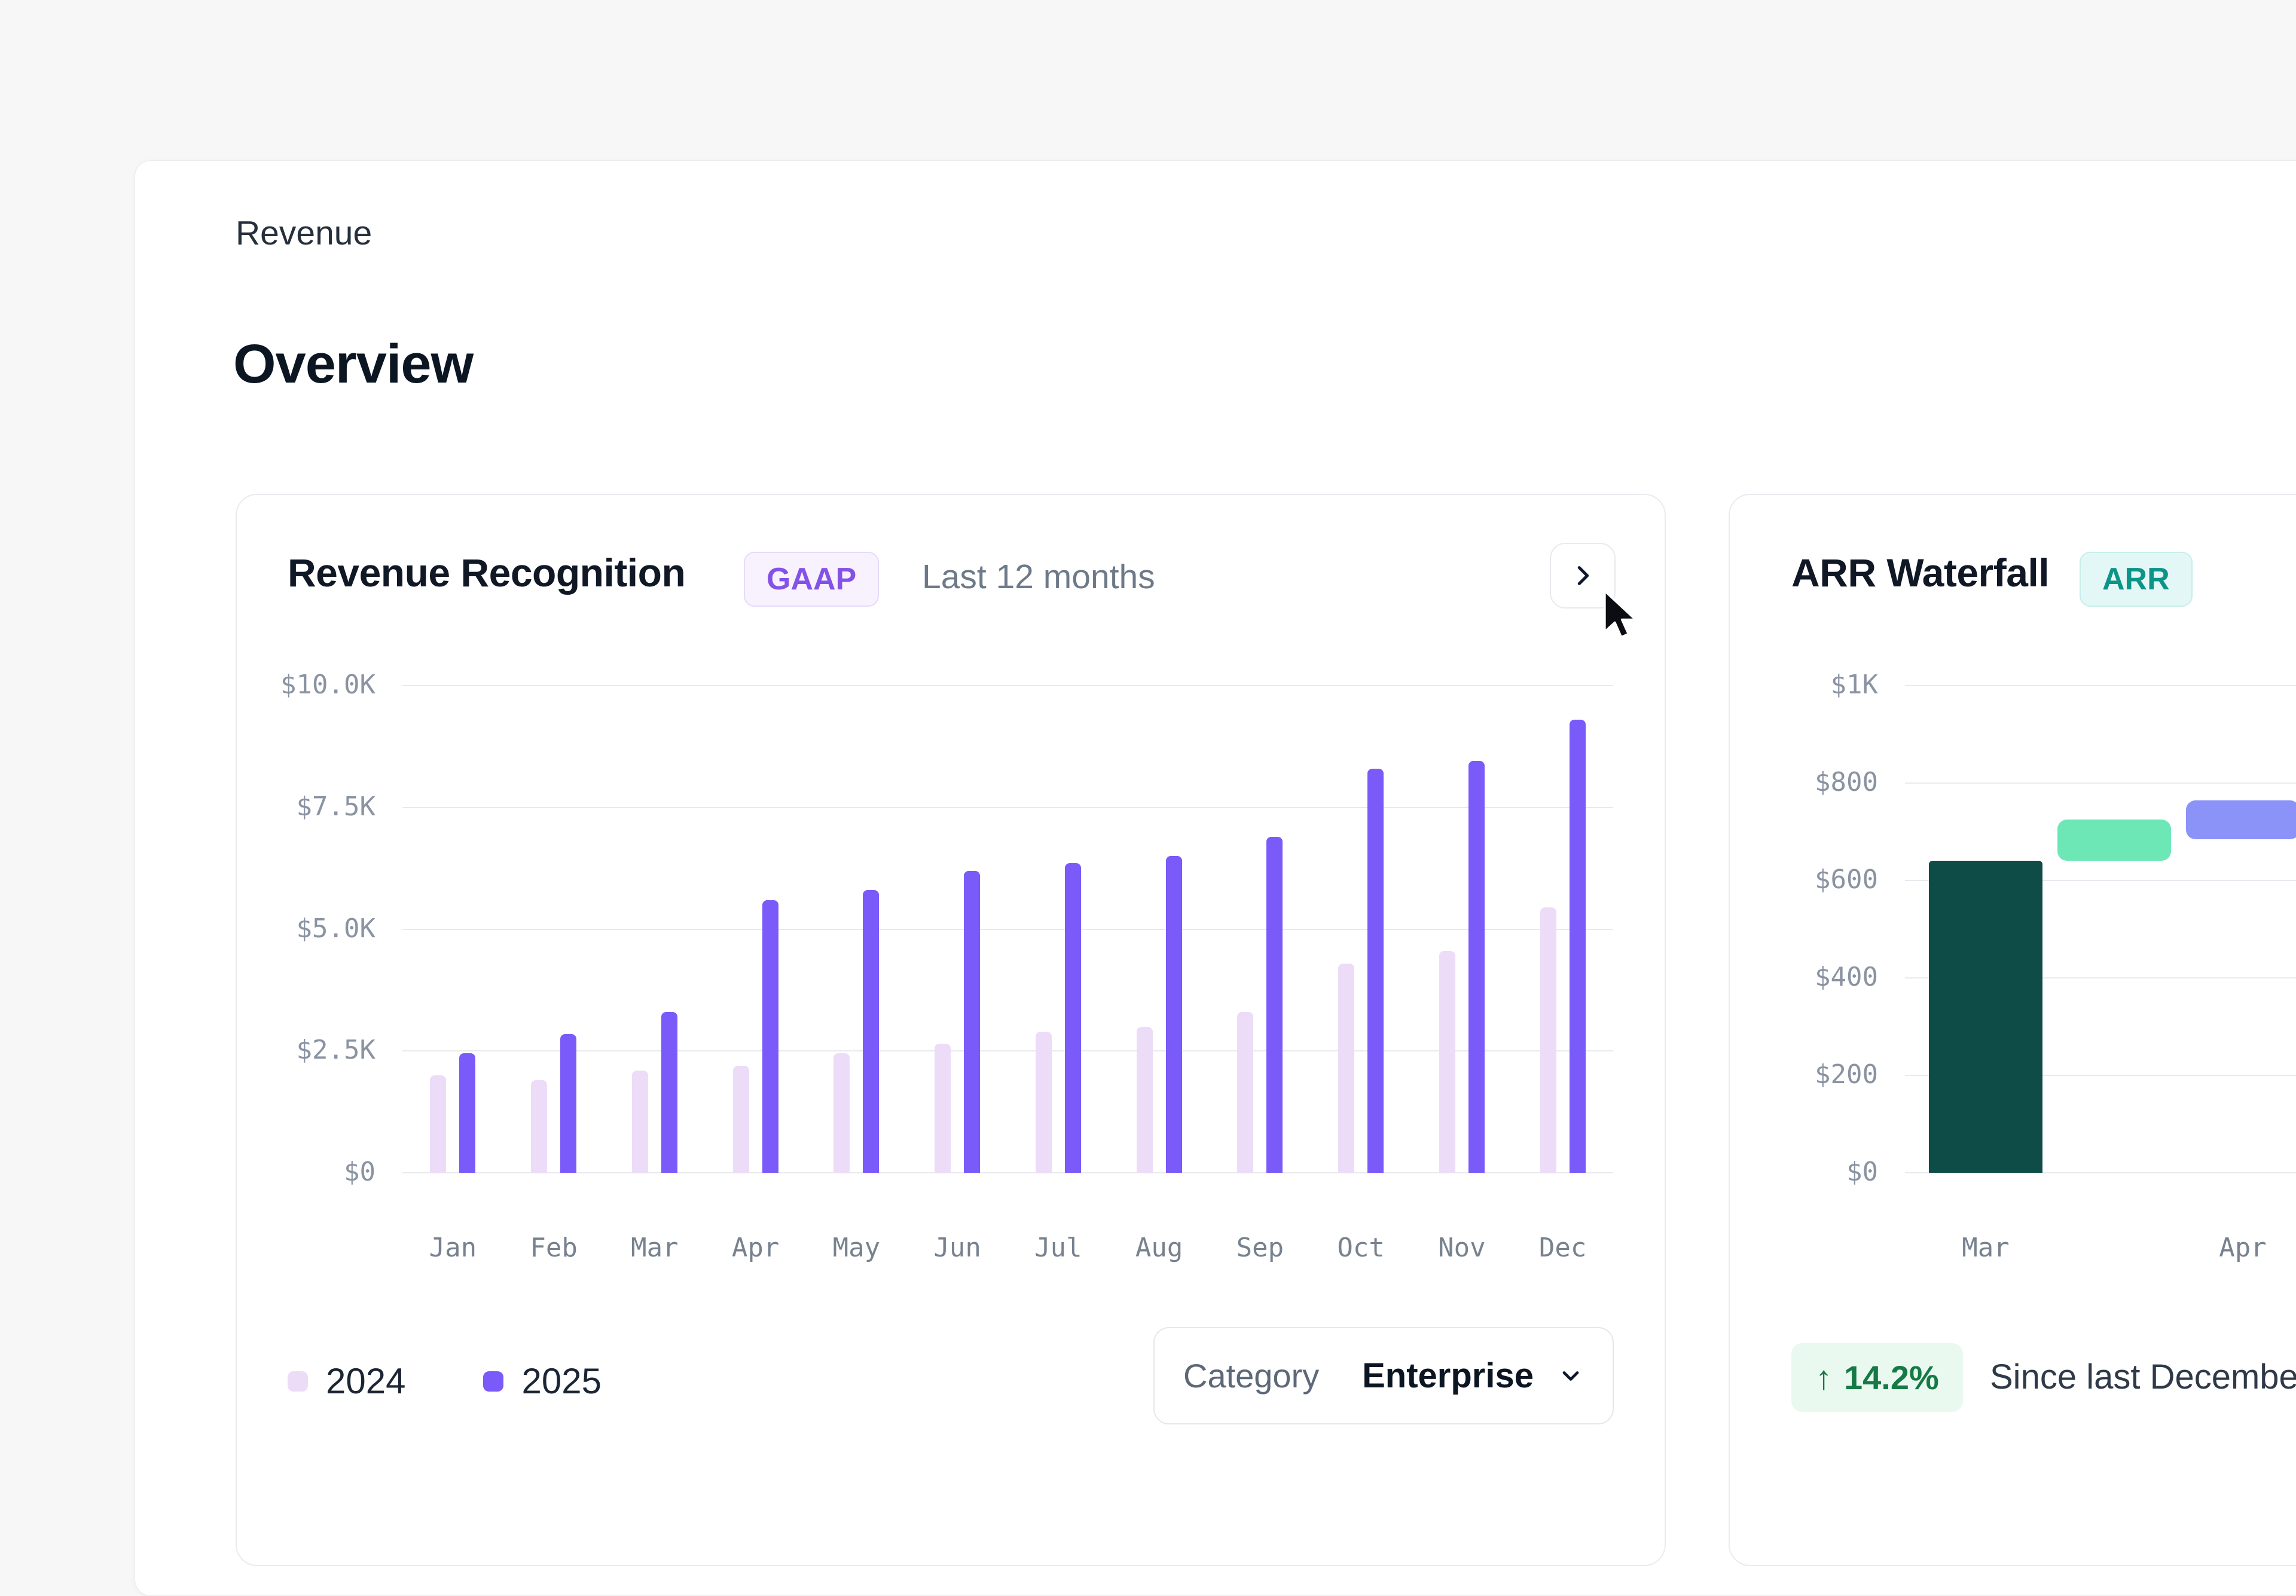 This screenshot has height=1596, width=2296. Describe the element at coordinates (1448, 1375) in the screenshot. I see `category-select-value: Enterprise` at that location.